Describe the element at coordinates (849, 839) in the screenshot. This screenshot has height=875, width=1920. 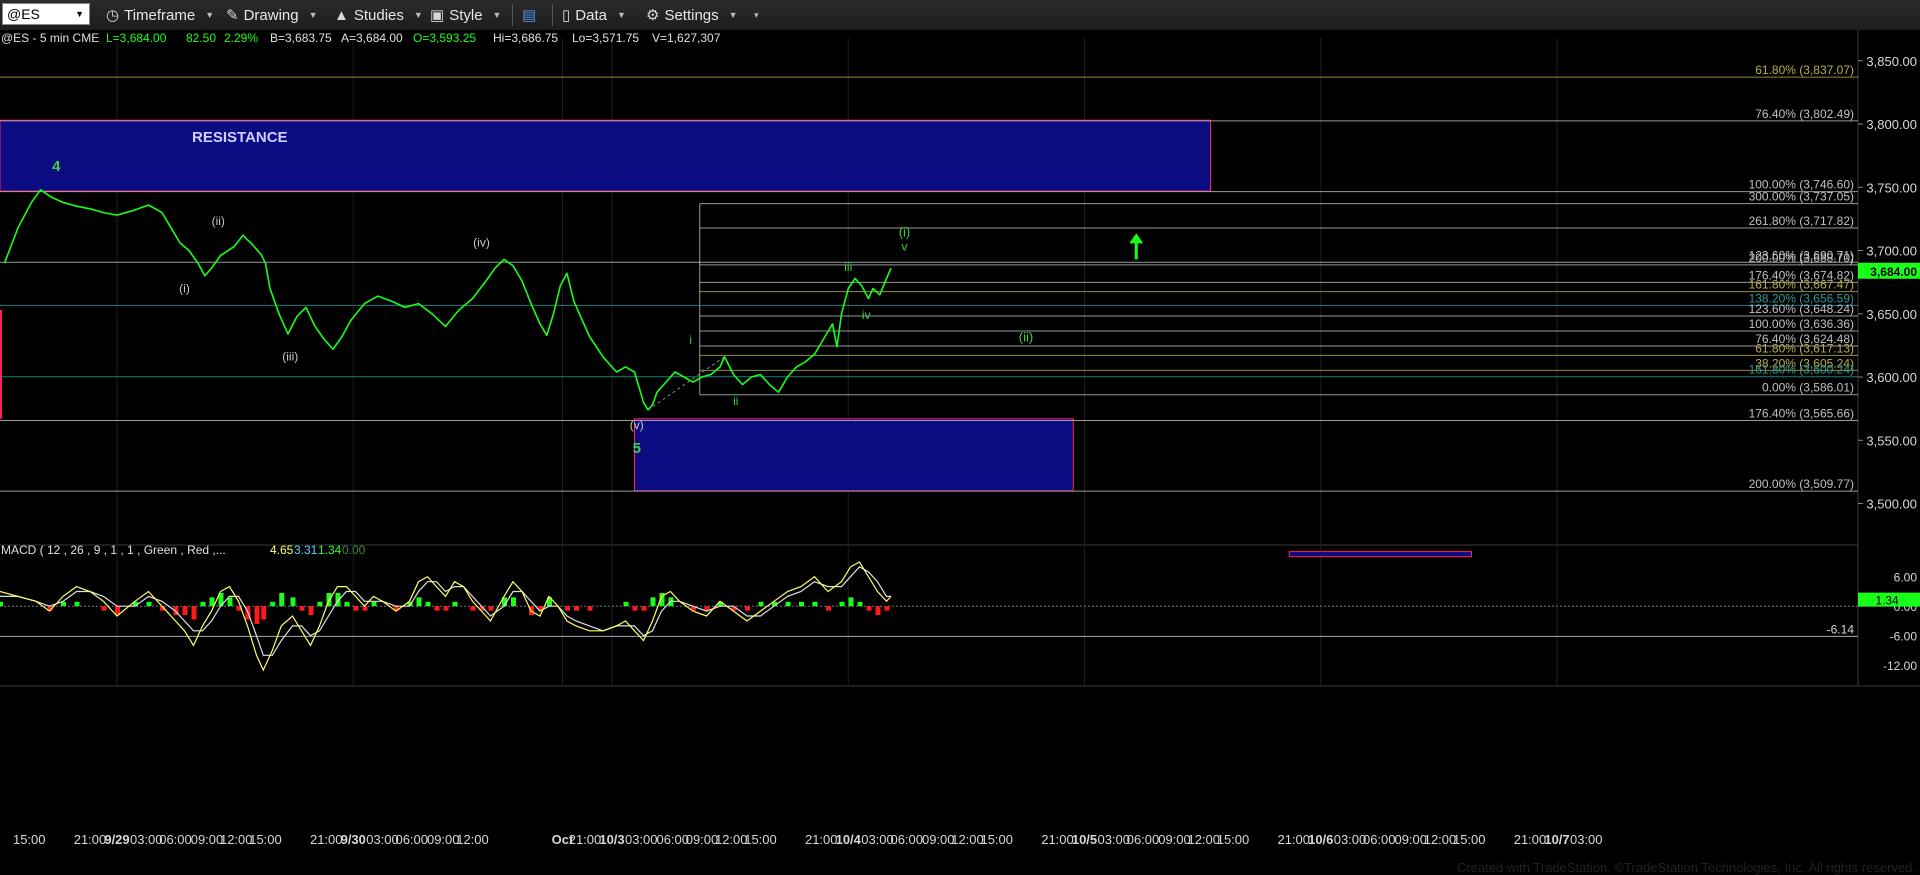
I see `x-tick-label: 10/4` at that location.